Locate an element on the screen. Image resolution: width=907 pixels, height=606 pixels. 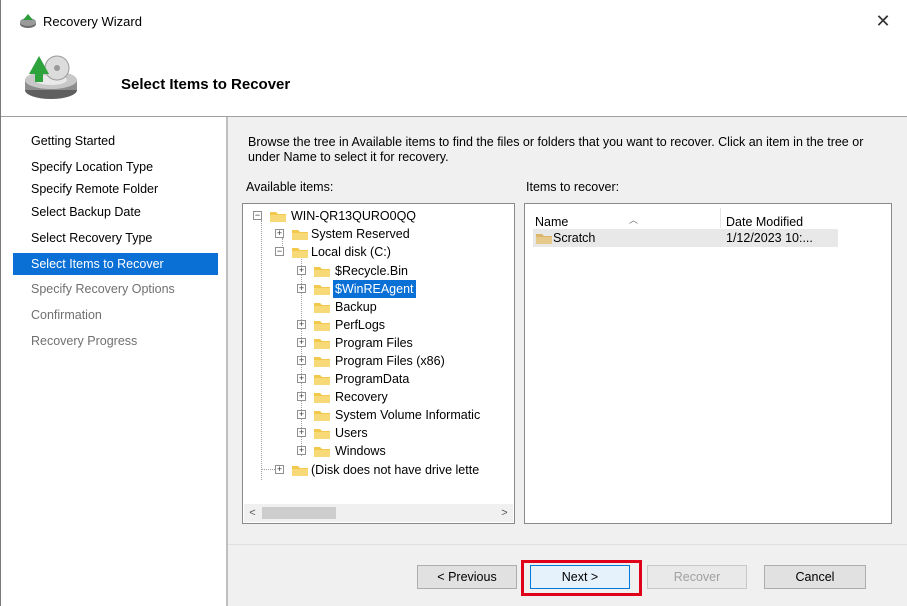
tree-label-system-reserved: System Reserved is located at coordinates (360, 234).